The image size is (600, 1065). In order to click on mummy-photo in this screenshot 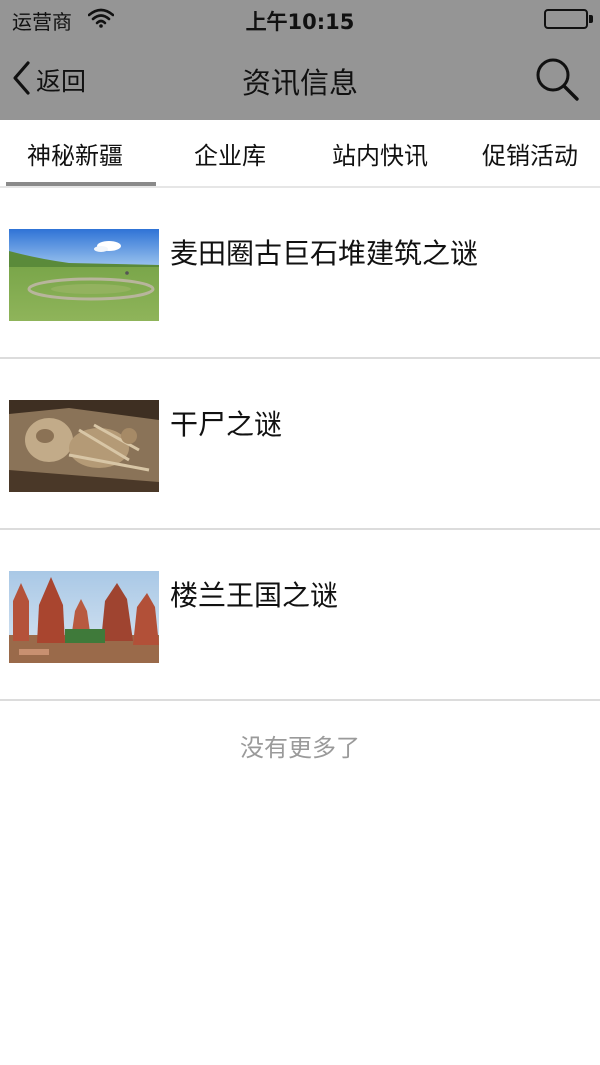, I will do `click(84, 446)`.